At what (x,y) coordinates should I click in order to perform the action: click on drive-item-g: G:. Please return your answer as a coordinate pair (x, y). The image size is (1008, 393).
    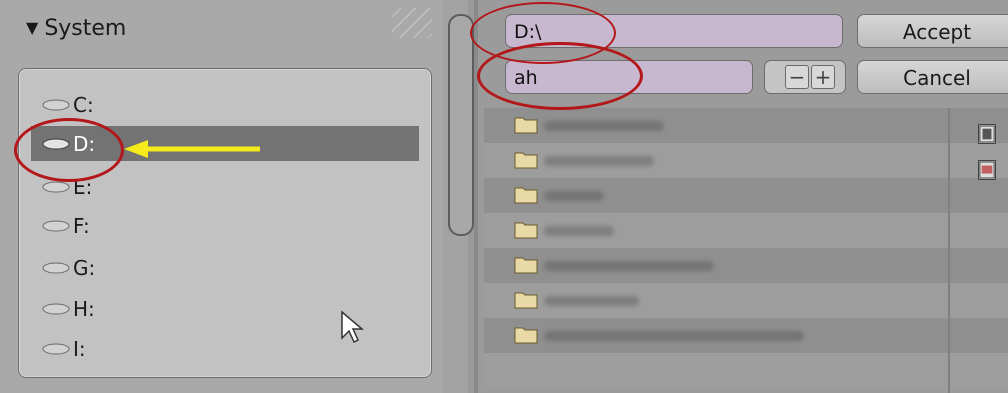
    Looking at the image, I should click on (225, 267).